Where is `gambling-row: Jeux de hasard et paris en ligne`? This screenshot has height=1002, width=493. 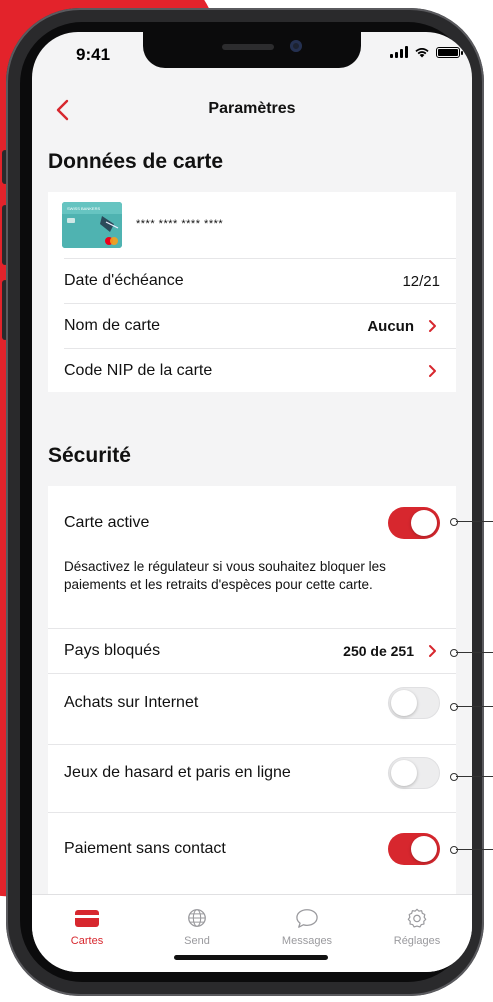 gambling-row: Jeux de hasard et paris en ligne is located at coordinates (252, 773).